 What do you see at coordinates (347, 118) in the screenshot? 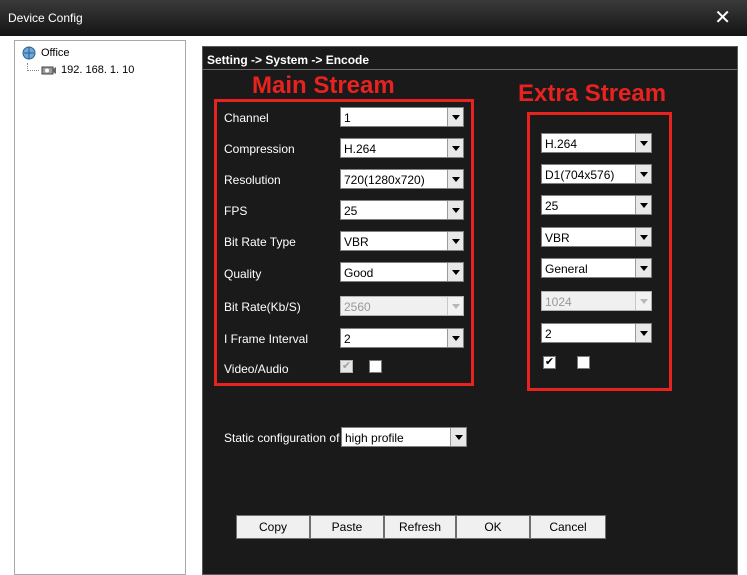
I see `select-value: 1` at bounding box center [347, 118].